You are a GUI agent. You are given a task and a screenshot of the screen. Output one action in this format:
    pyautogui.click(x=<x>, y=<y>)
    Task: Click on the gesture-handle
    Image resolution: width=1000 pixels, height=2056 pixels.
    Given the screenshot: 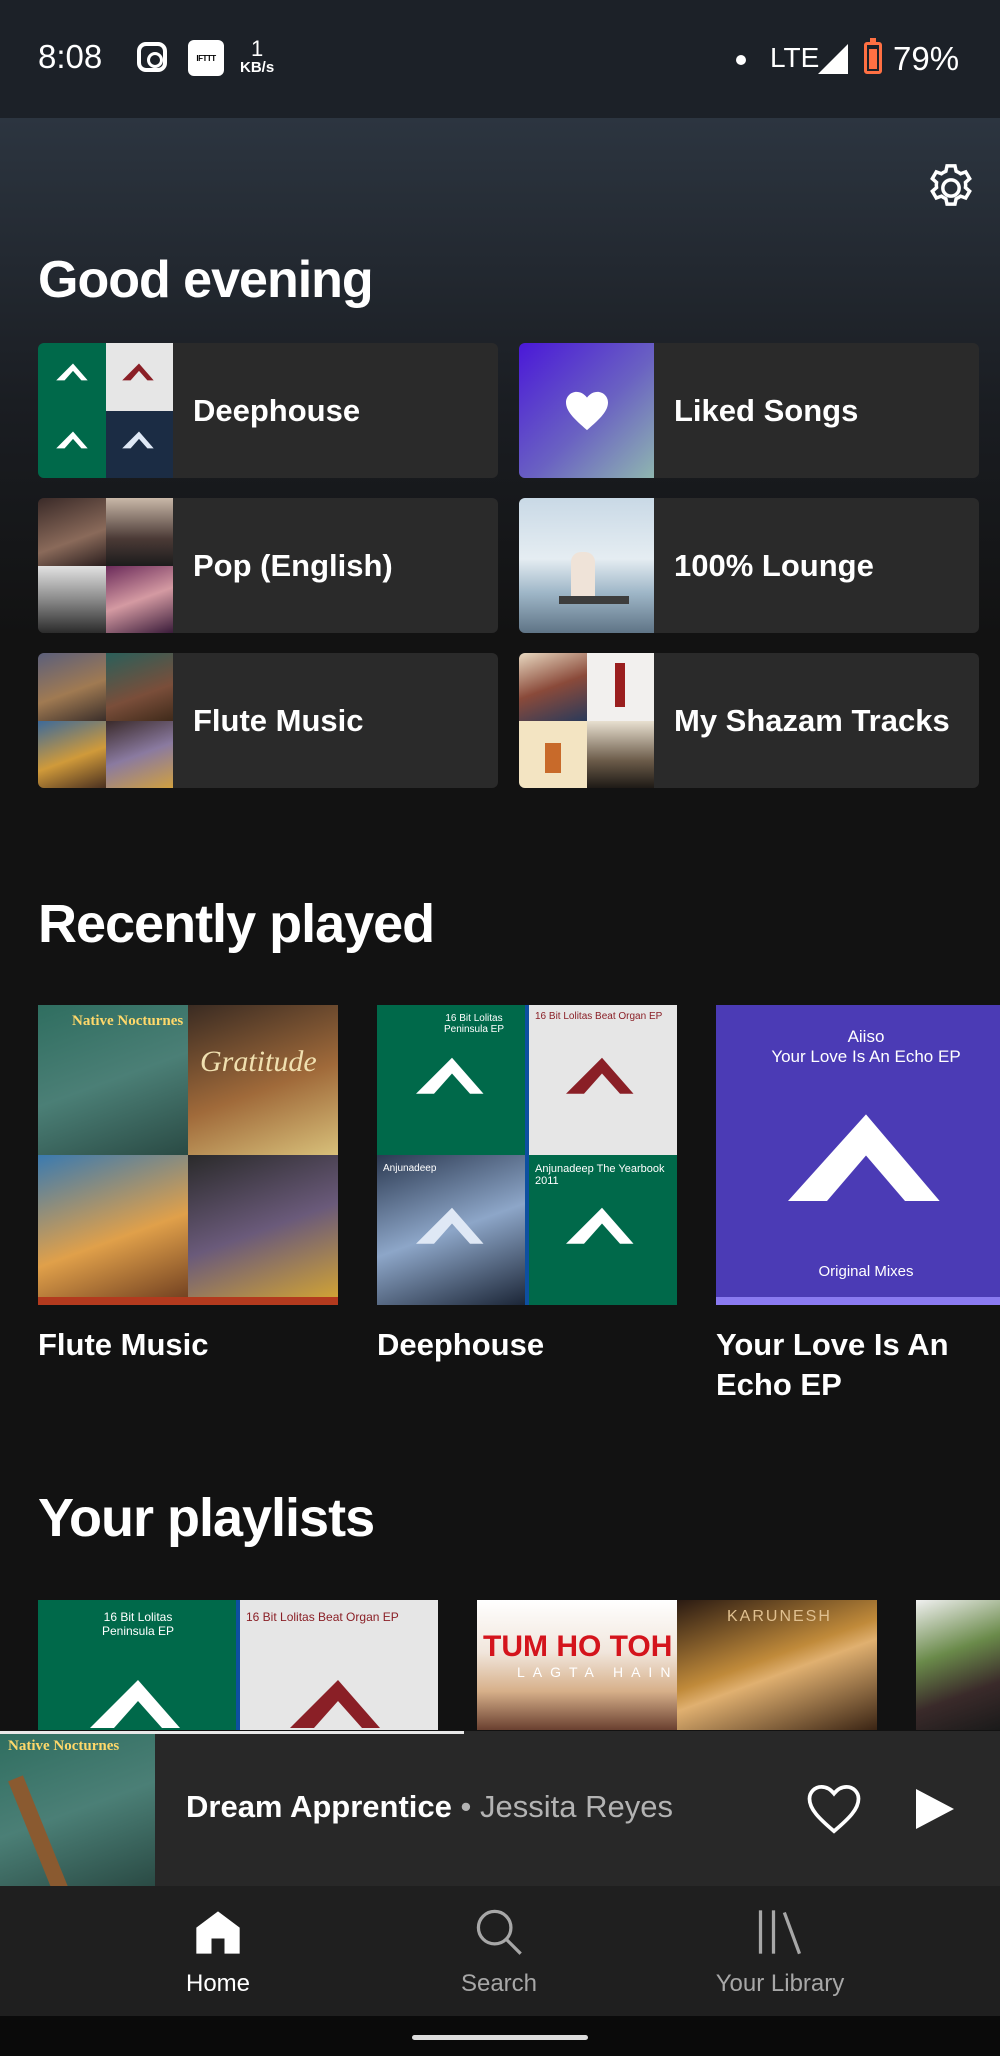 What is the action you would take?
    pyautogui.click(x=500, y=2037)
    